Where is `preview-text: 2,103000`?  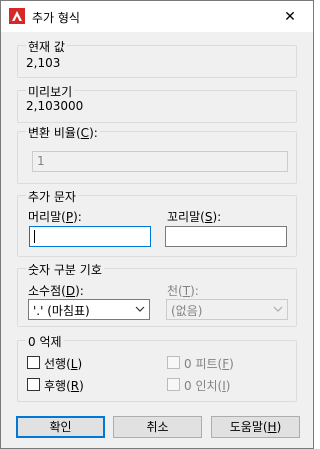
preview-text: 2,103000 is located at coordinates (55, 106).